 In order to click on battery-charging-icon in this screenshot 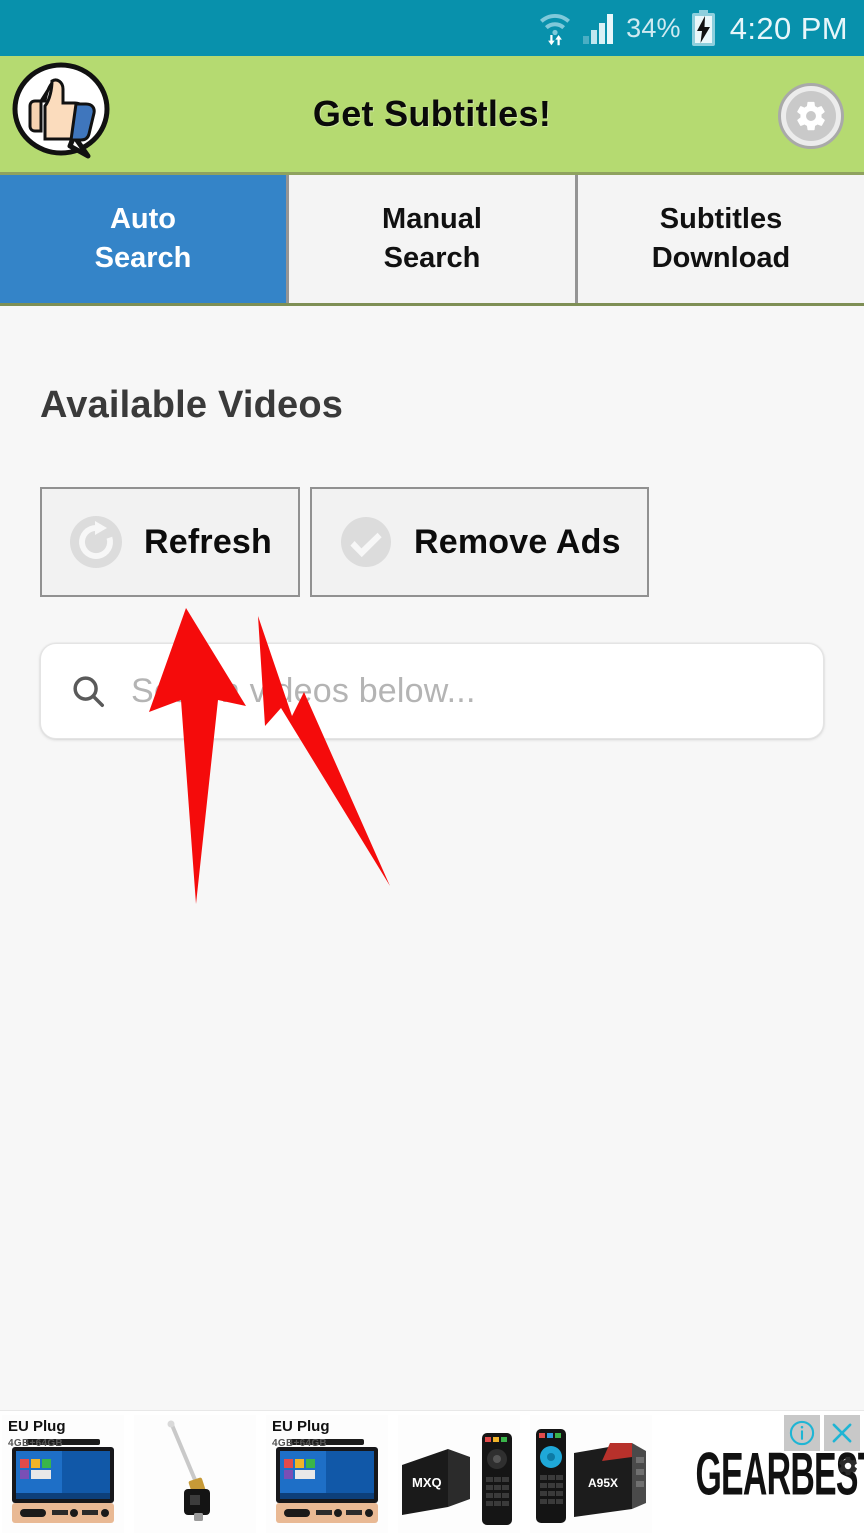, I will do `click(703, 28)`.